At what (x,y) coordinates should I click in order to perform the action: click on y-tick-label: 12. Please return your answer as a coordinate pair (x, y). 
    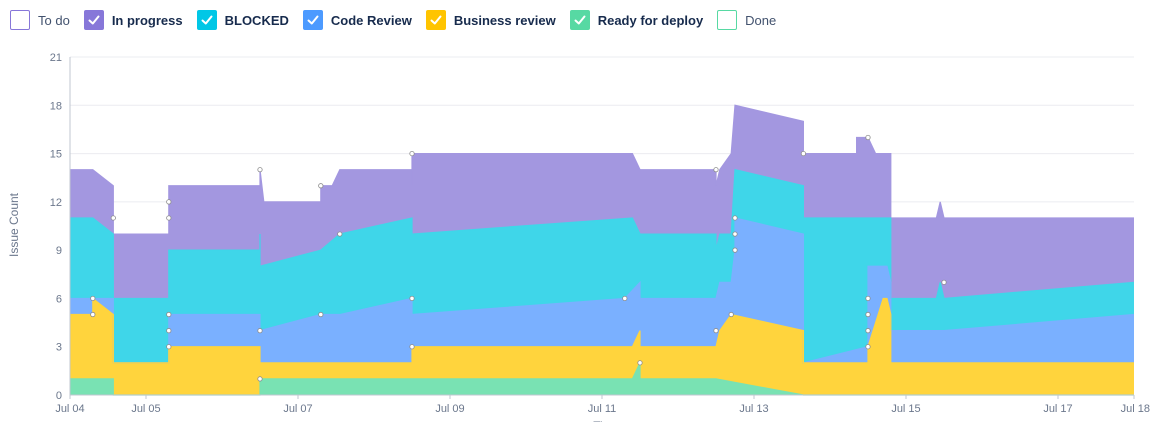
    Looking at the image, I should click on (56, 203).